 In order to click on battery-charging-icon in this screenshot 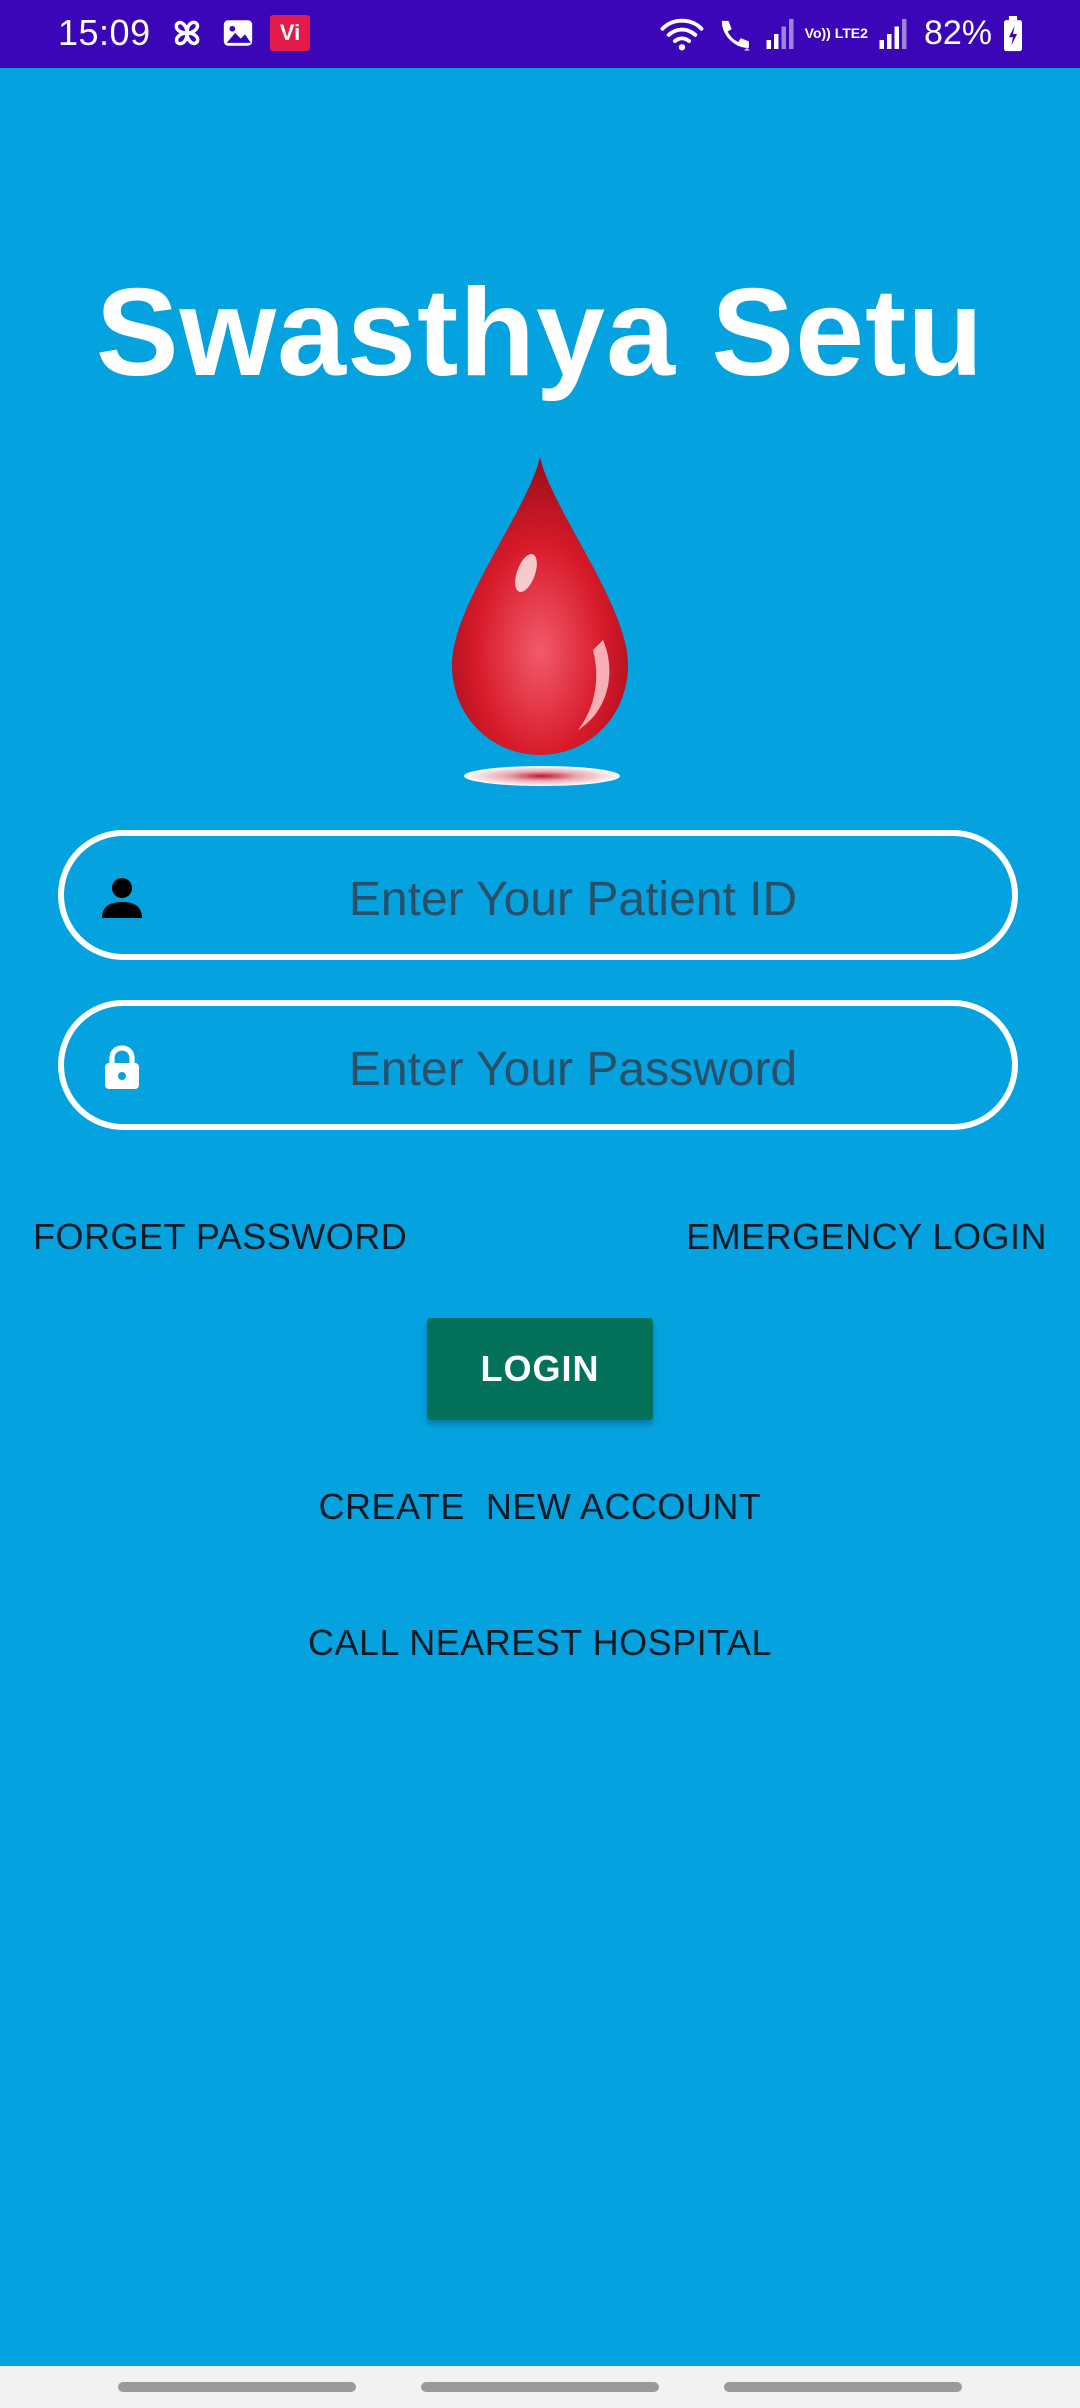, I will do `click(1013, 33)`.